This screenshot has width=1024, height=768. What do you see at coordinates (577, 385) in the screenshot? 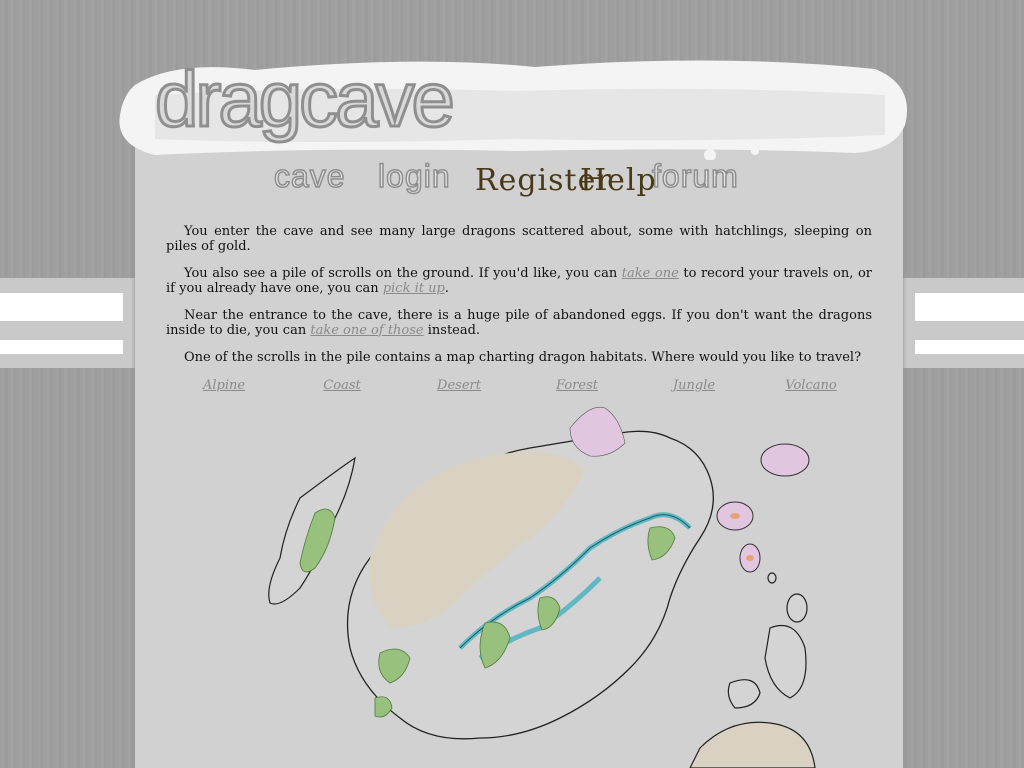
I see `habitat-forest-link: Forest` at bounding box center [577, 385].